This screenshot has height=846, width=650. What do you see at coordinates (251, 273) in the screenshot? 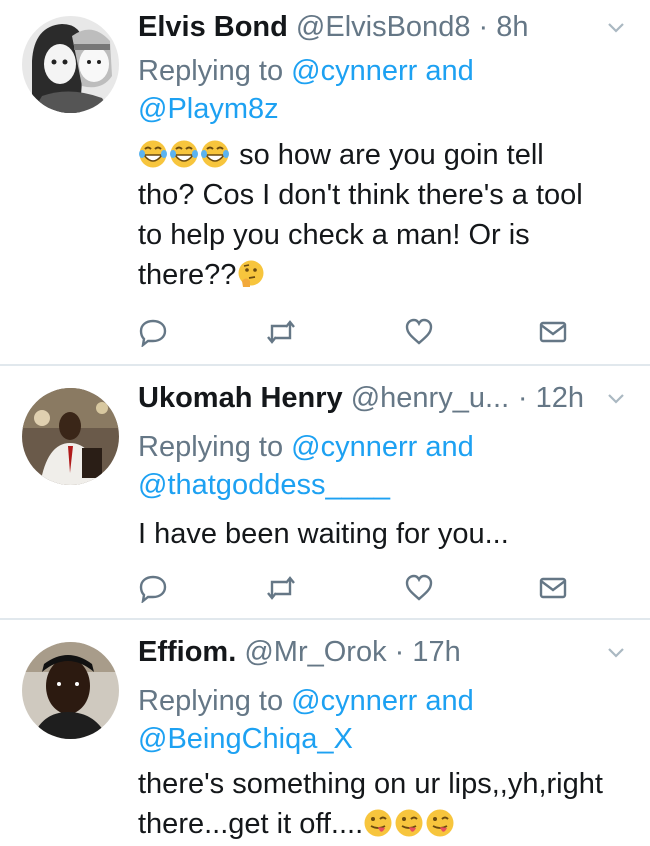
I see `thinking-face-emoji` at bounding box center [251, 273].